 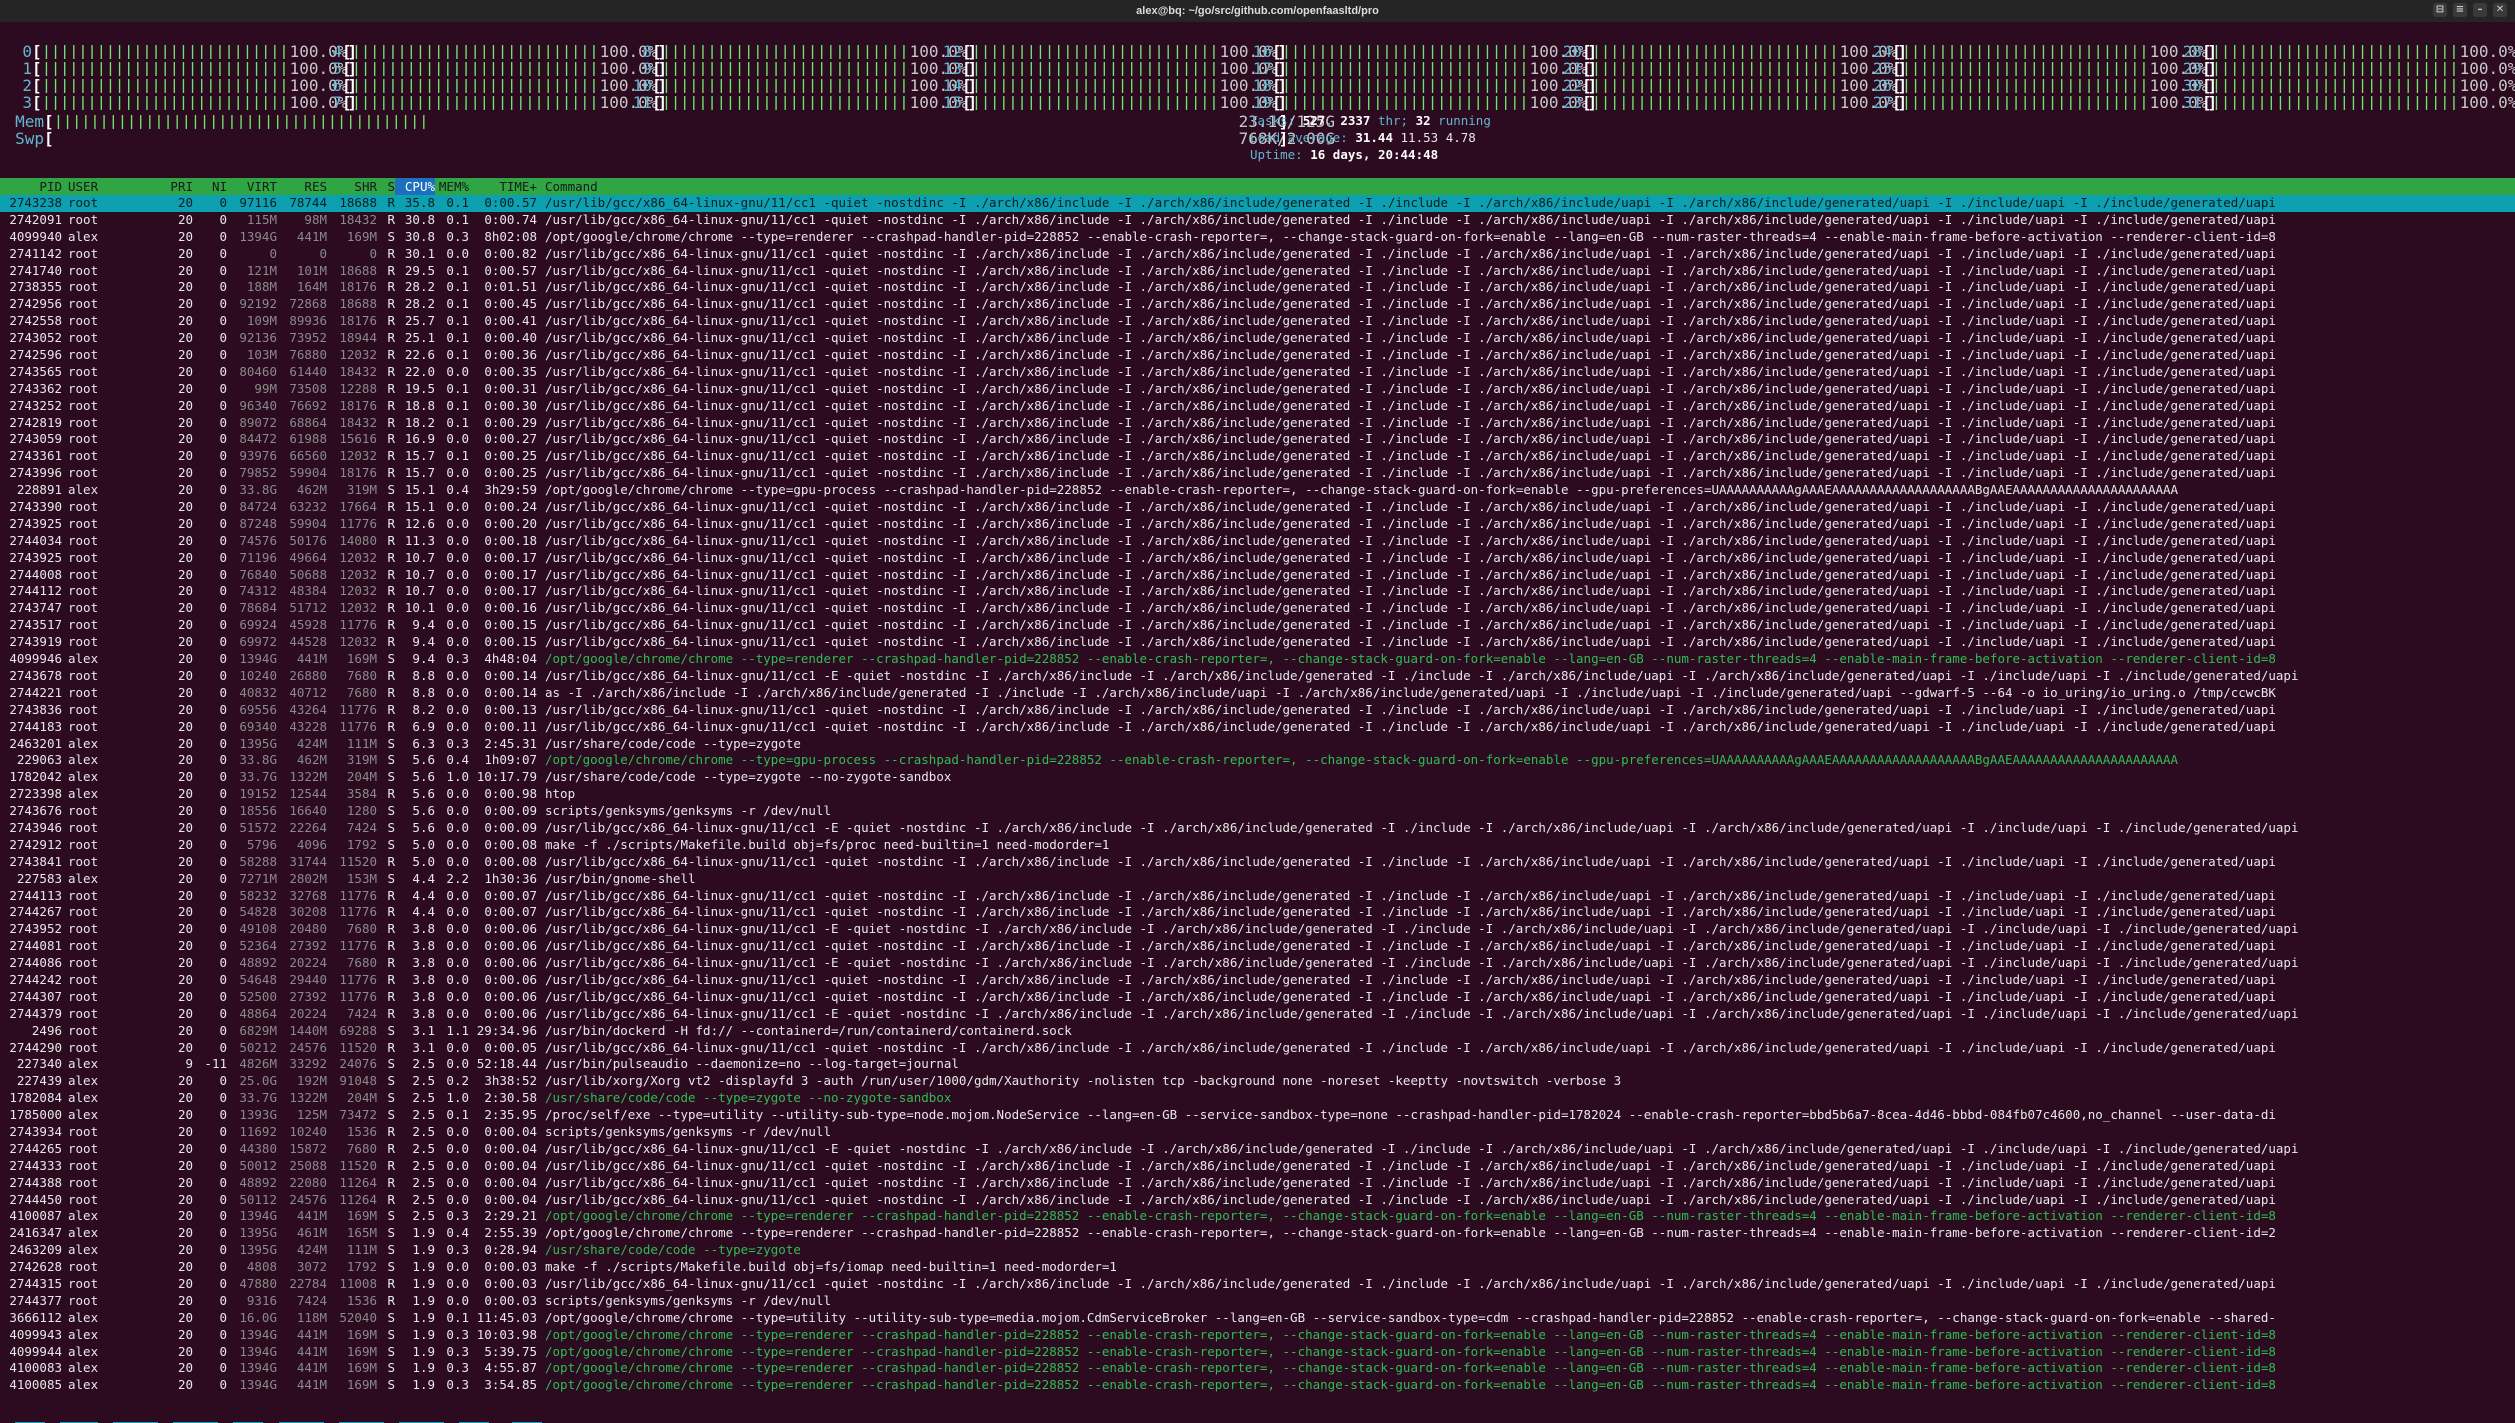 What do you see at coordinates (31, 186) in the screenshot?
I see `column-pid: PID` at bounding box center [31, 186].